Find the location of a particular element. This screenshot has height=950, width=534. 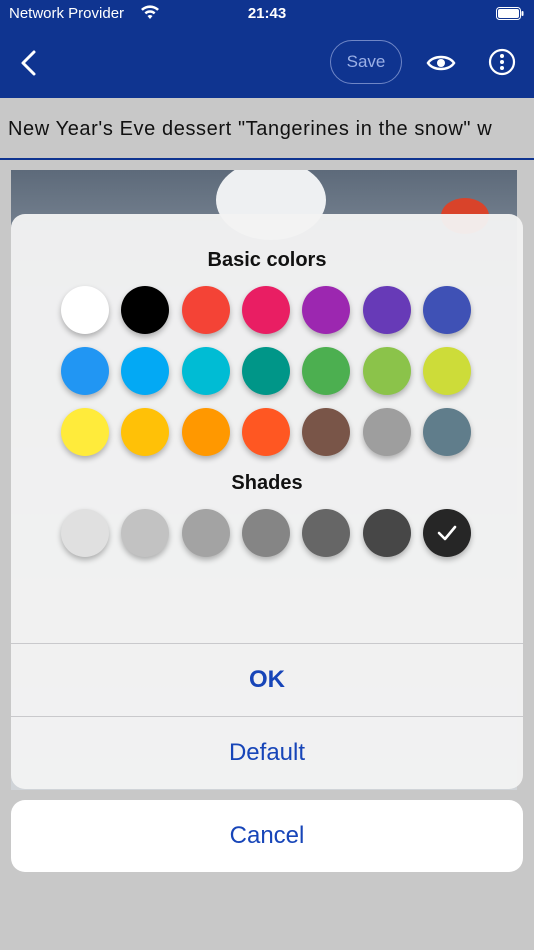

preview-button is located at coordinates (441, 63).